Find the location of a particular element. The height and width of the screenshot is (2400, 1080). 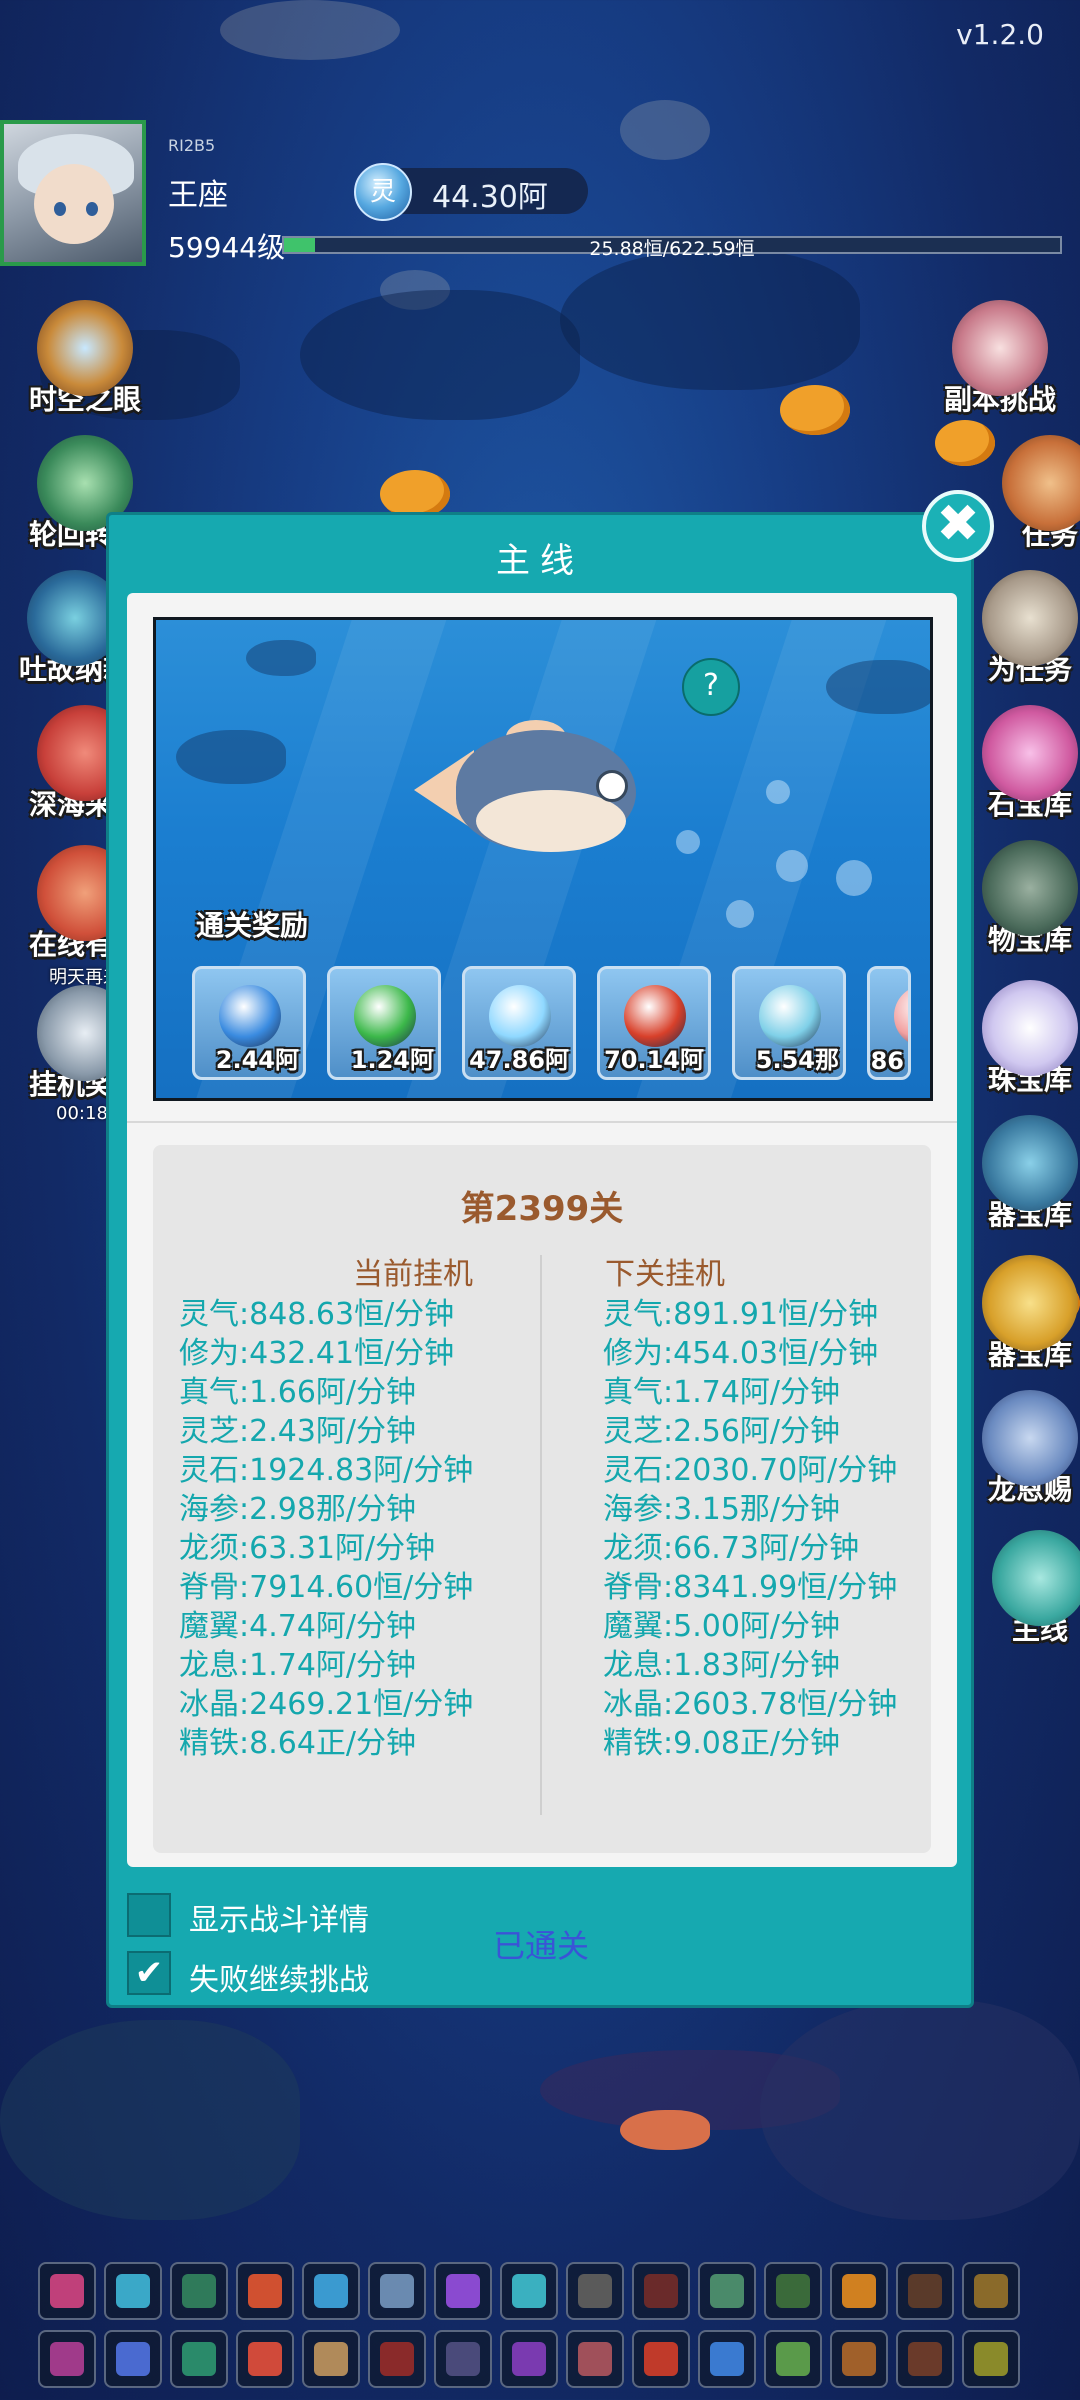

xp-bar: 25.88恒/622.59恒 is located at coordinates (672, 248).